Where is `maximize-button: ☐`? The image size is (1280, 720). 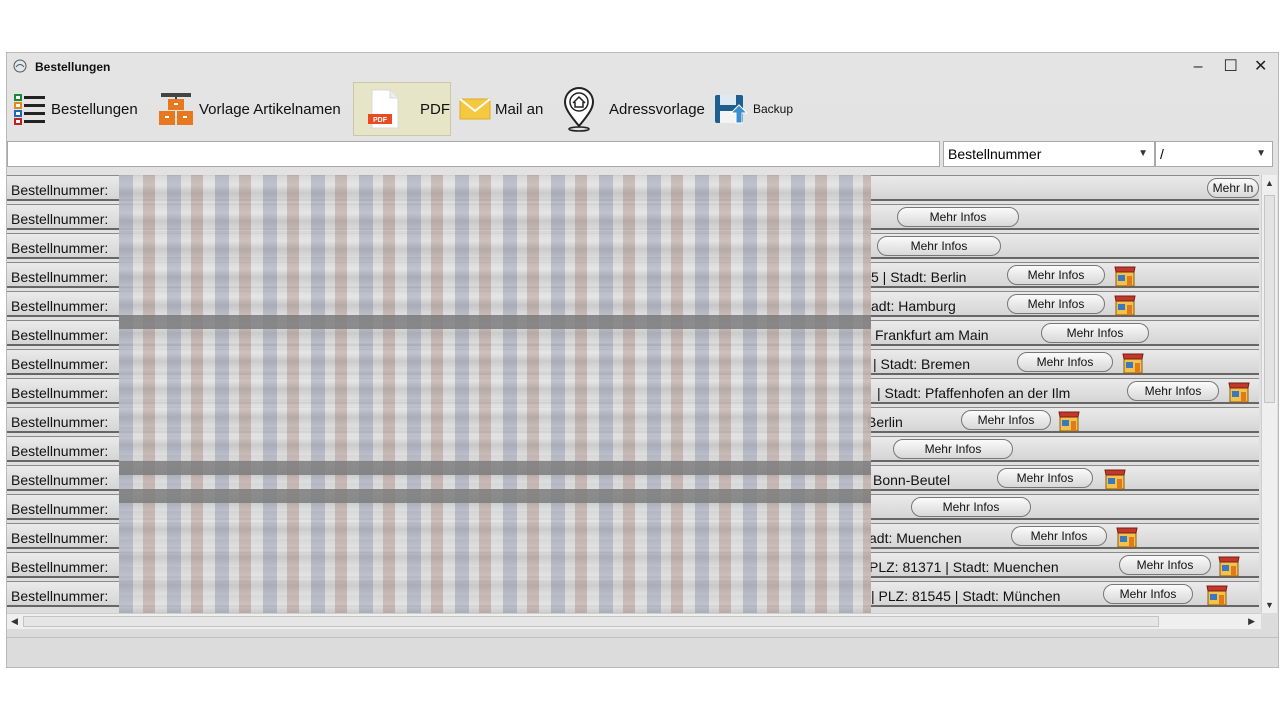 maximize-button: ☐ is located at coordinates (1233, 66).